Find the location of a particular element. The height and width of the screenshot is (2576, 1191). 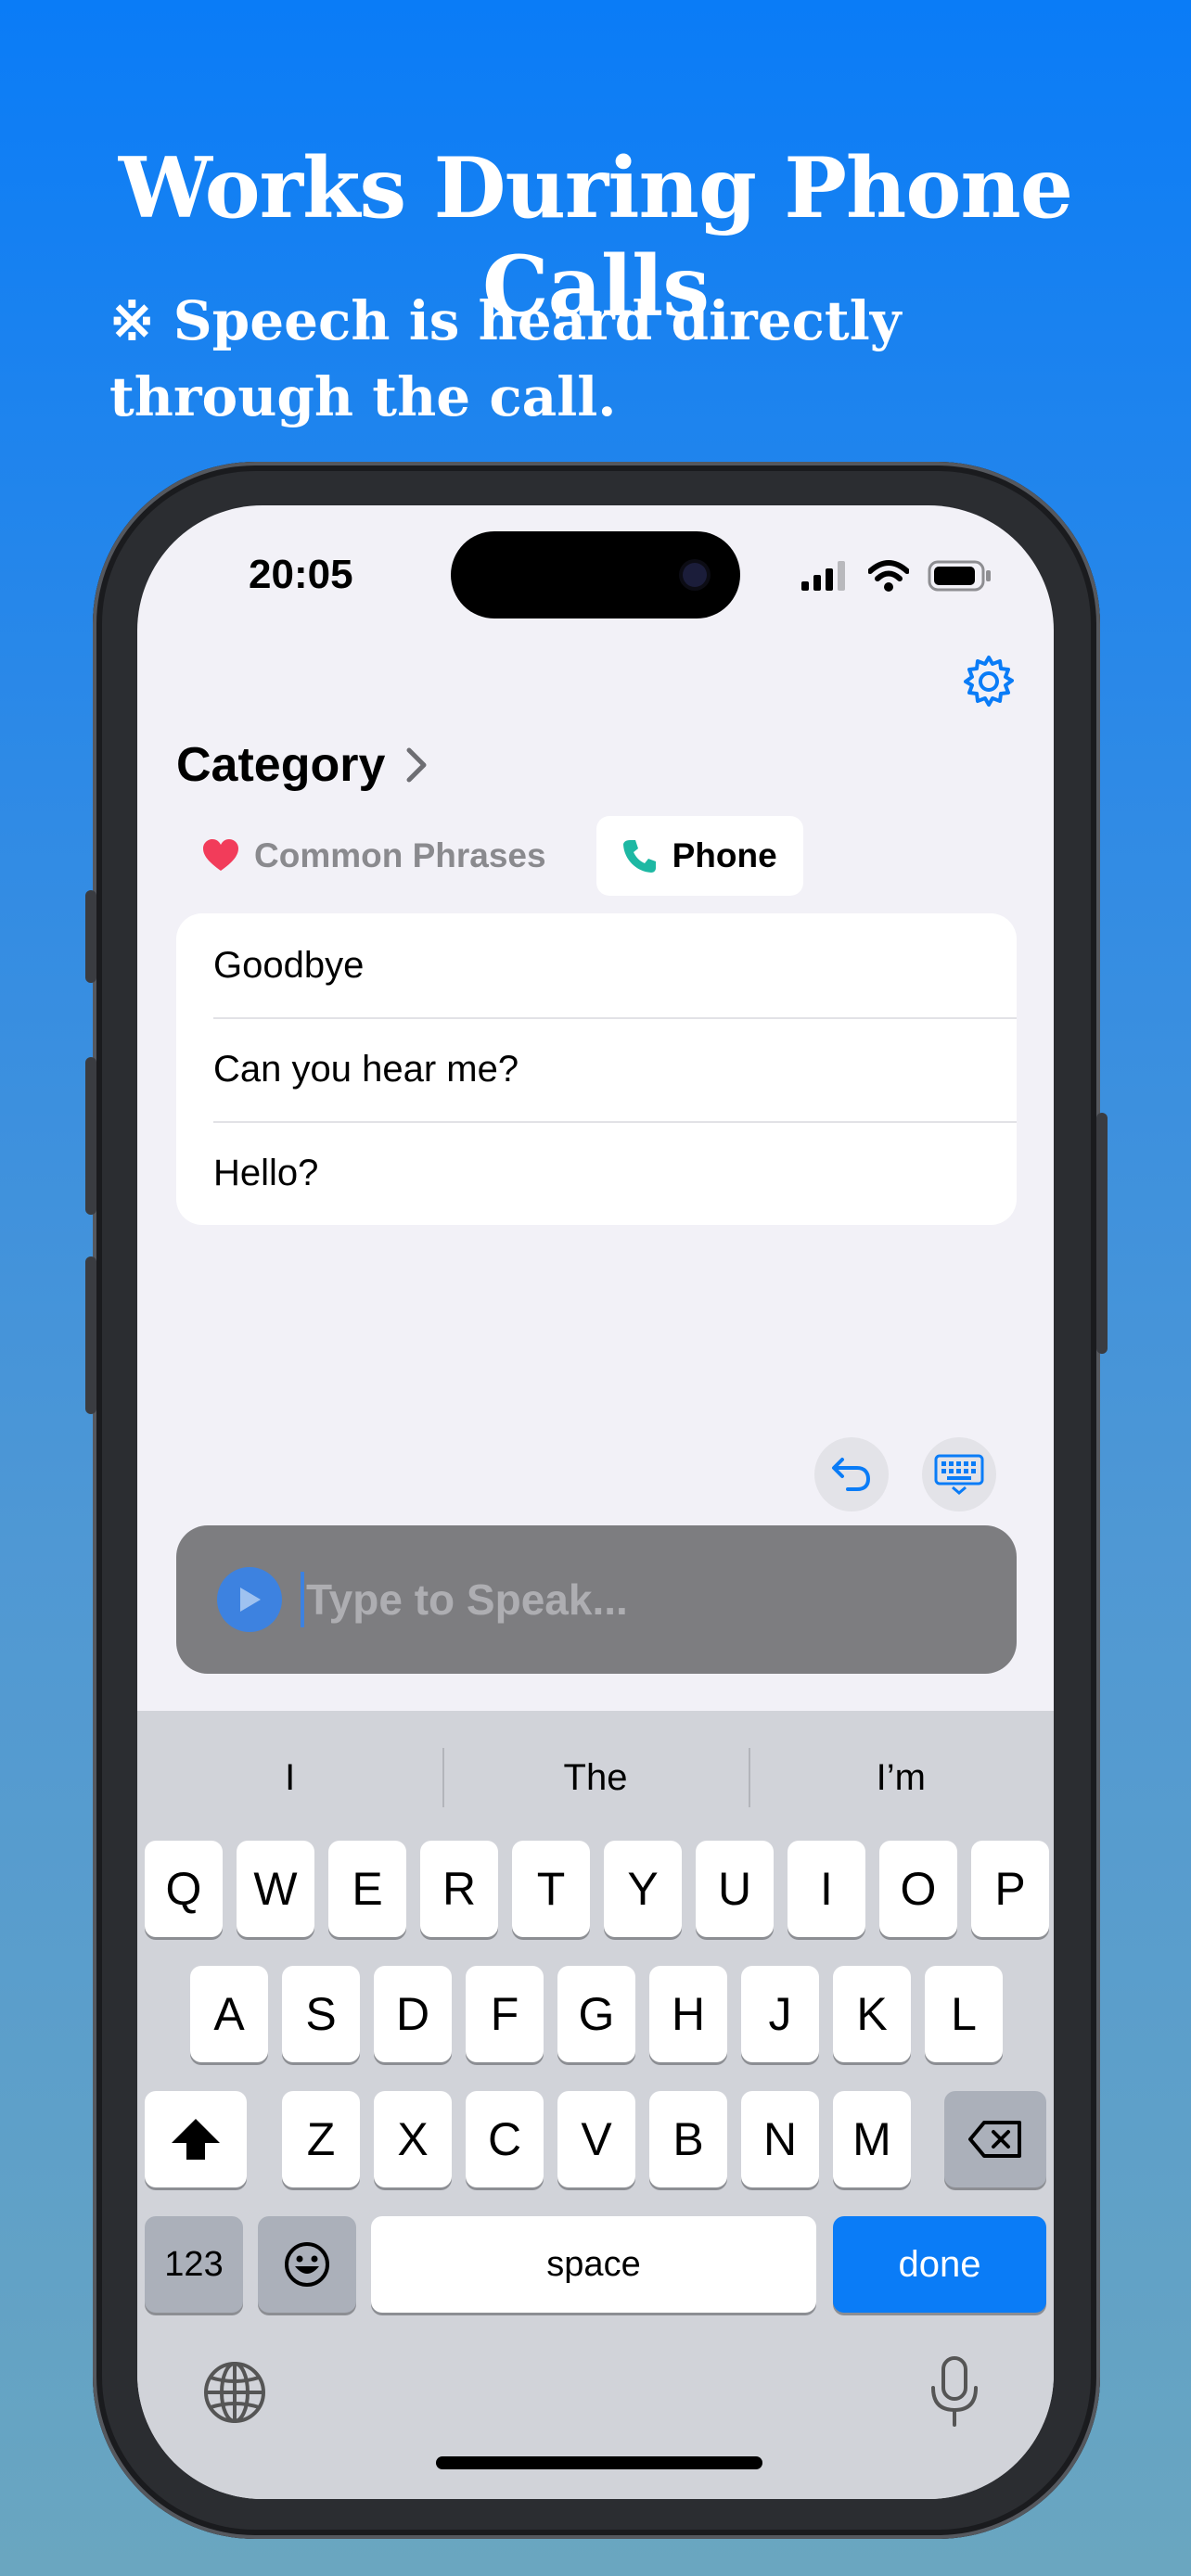

phrase-list: Goodbye Can you hear me? Hello? is located at coordinates (597, 1069).